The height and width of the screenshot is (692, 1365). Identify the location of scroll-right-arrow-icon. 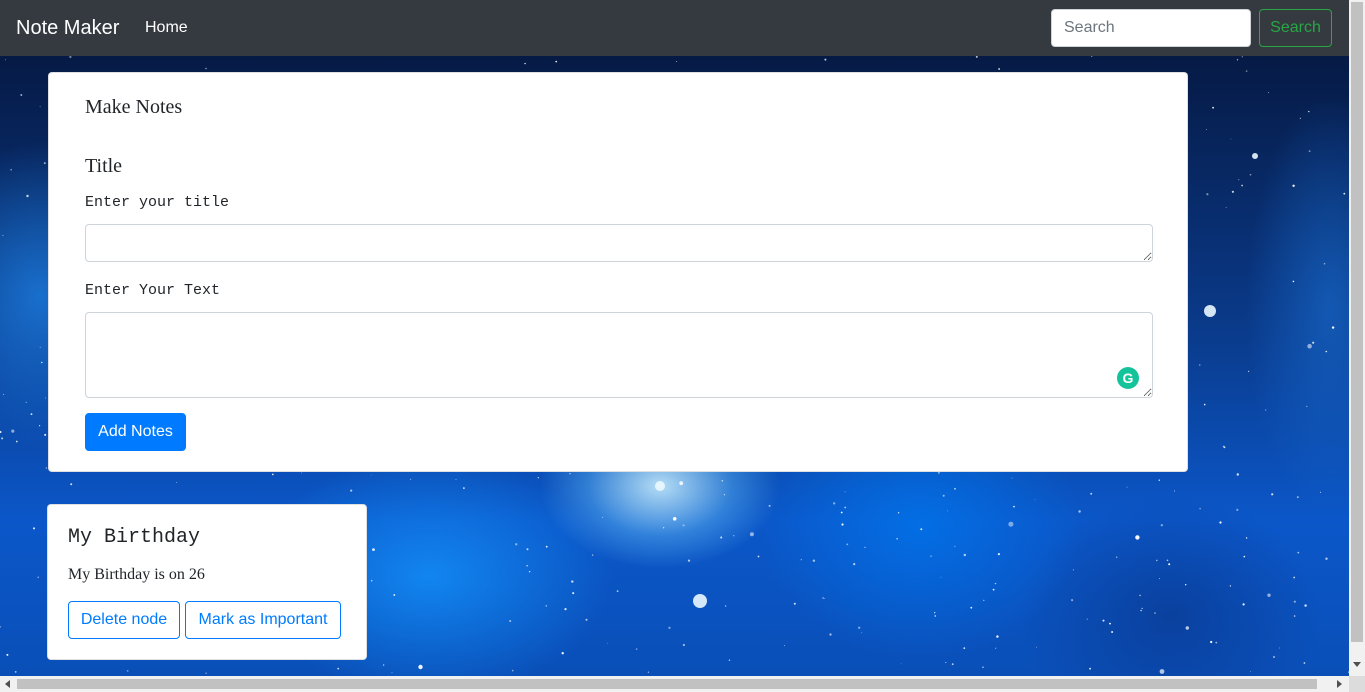
(1339, 684).